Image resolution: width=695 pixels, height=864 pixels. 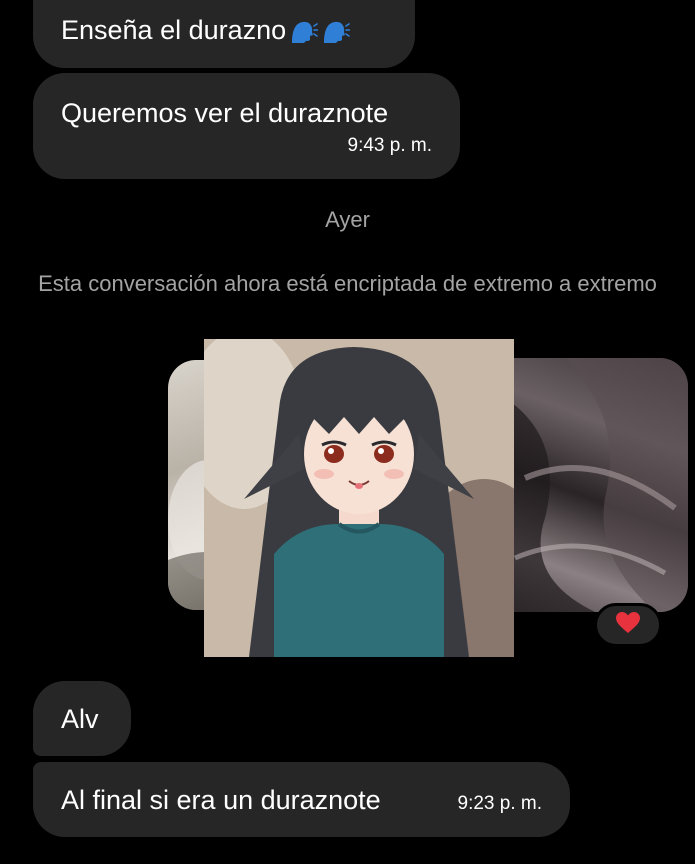 I want to click on message-text: Queremos ver el duraznote, so click(x=225, y=113).